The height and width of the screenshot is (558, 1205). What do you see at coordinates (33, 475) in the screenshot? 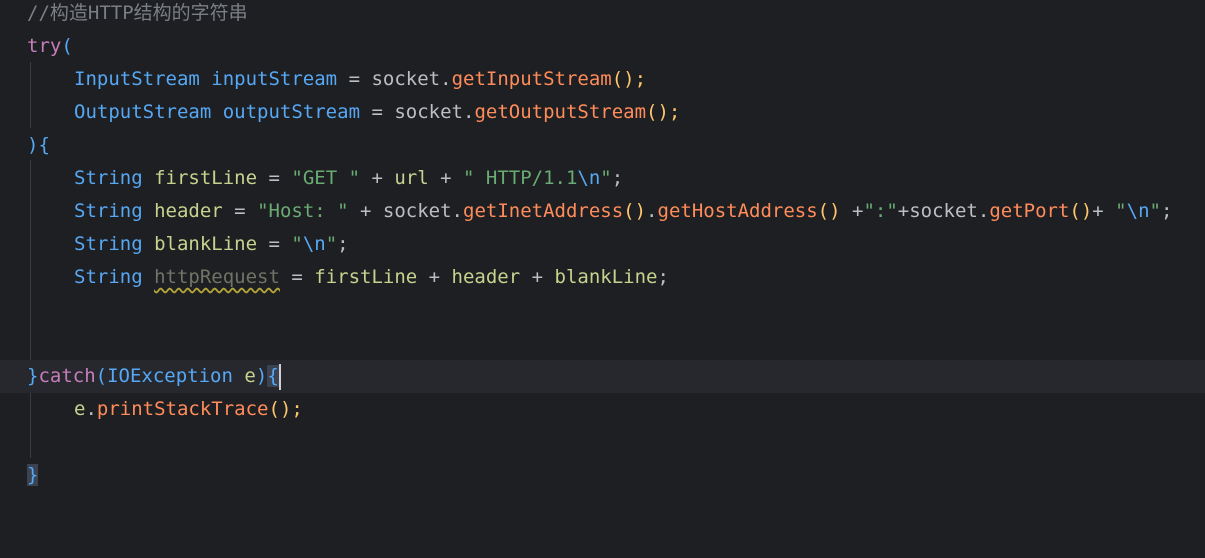
I see `matched-closing-brace: }` at bounding box center [33, 475].